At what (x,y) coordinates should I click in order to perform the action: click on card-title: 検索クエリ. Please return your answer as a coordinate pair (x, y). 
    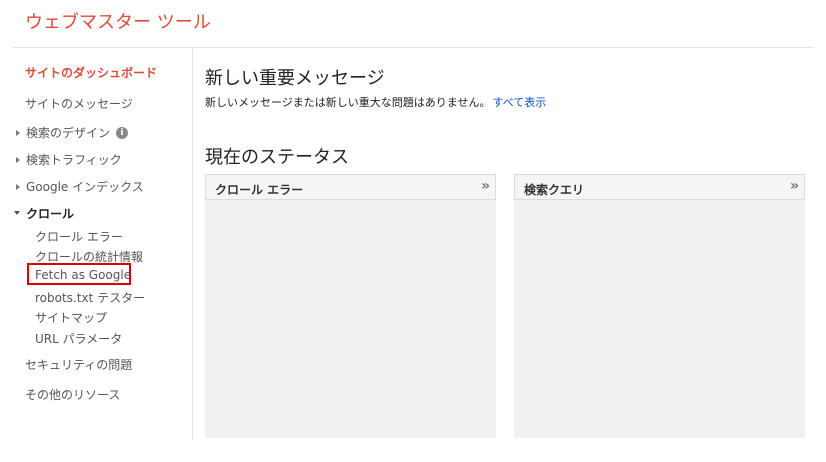
    Looking at the image, I should click on (554, 190).